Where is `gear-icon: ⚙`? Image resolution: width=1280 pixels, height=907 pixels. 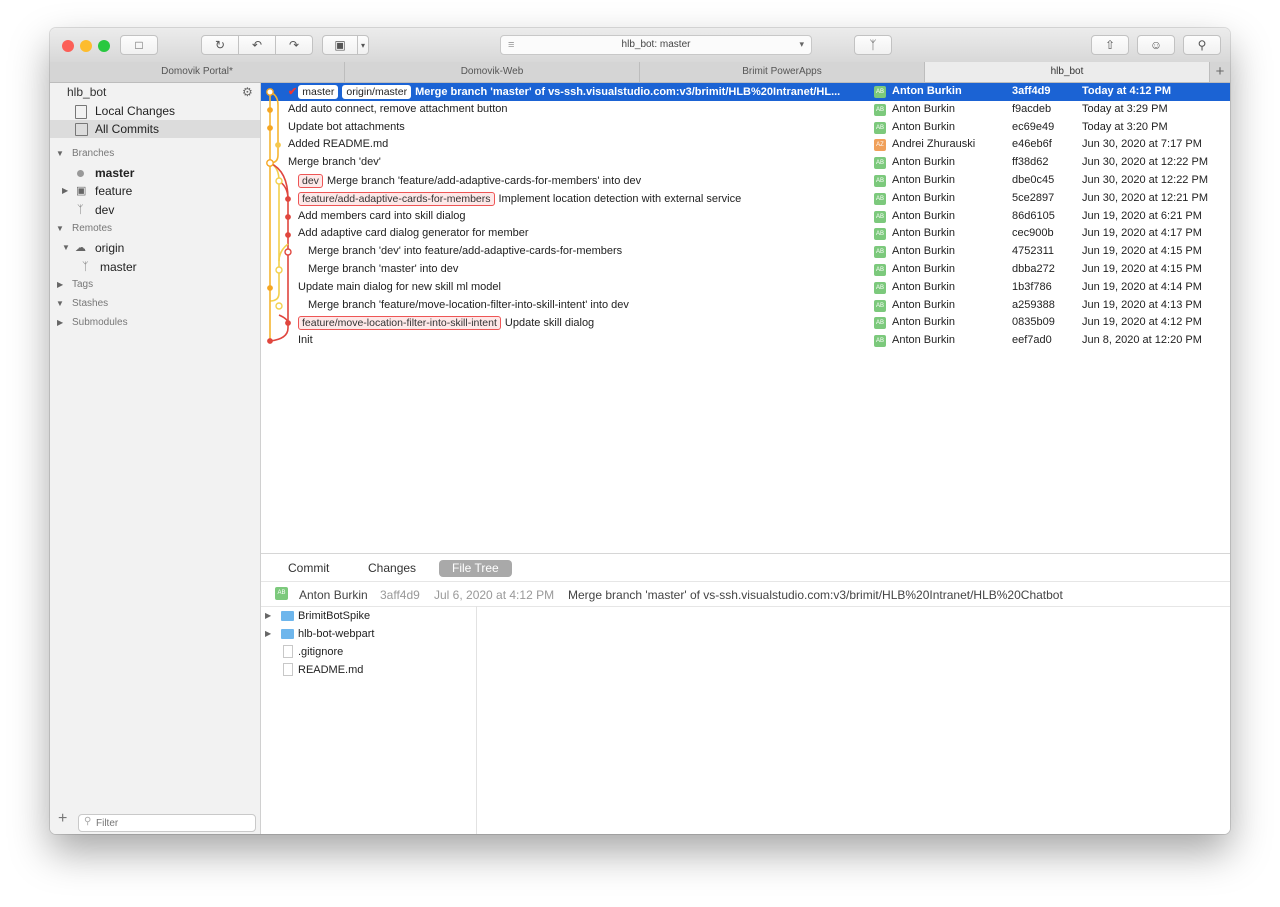
gear-icon: ⚙ is located at coordinates (247, 92).